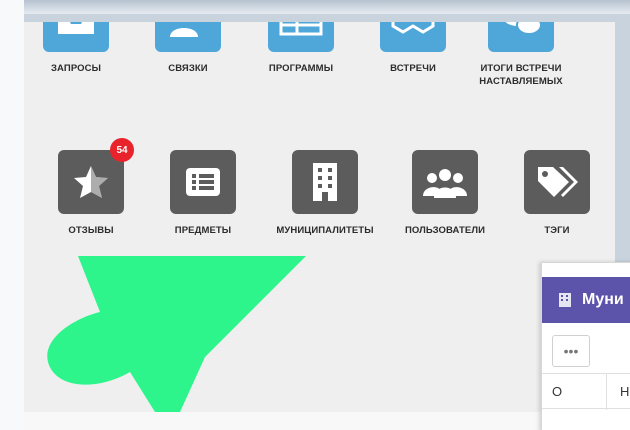  What do you see at coordinates (122, 150) in the screenshot?
I see `notification-badge: 54` at bounding box center [122, 150].